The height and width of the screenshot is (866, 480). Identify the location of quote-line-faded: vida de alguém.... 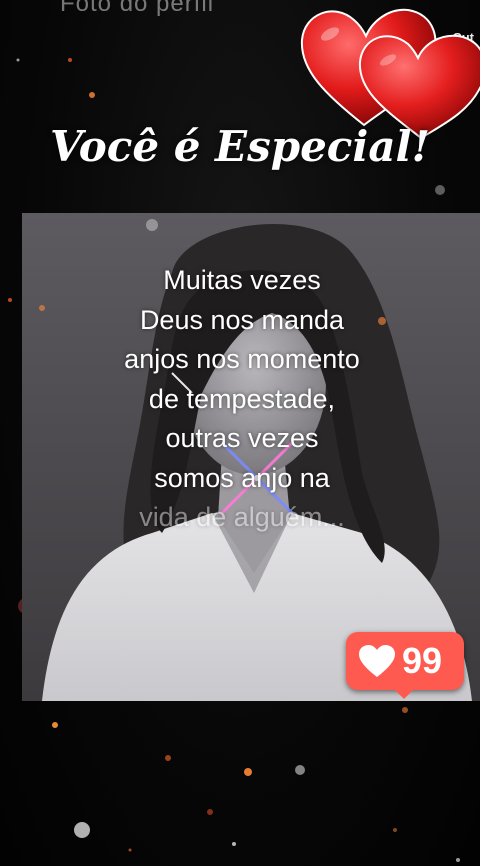
(242, 517).